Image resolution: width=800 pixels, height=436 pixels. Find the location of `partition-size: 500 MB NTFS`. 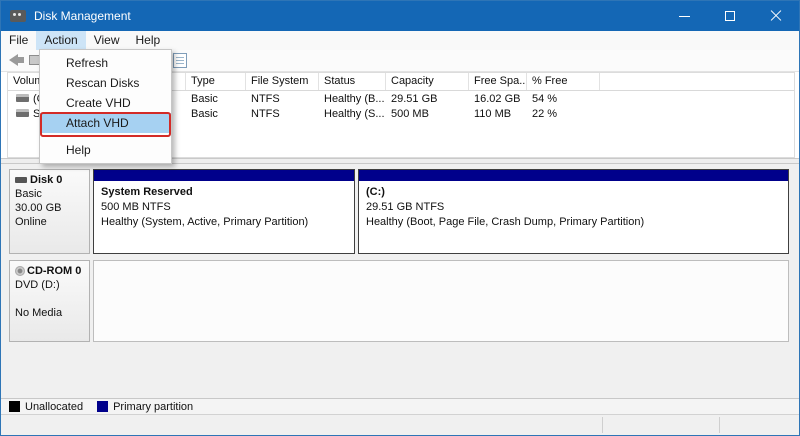

partition-size: 500 MB NTFS is located at coordinates (136, 207).